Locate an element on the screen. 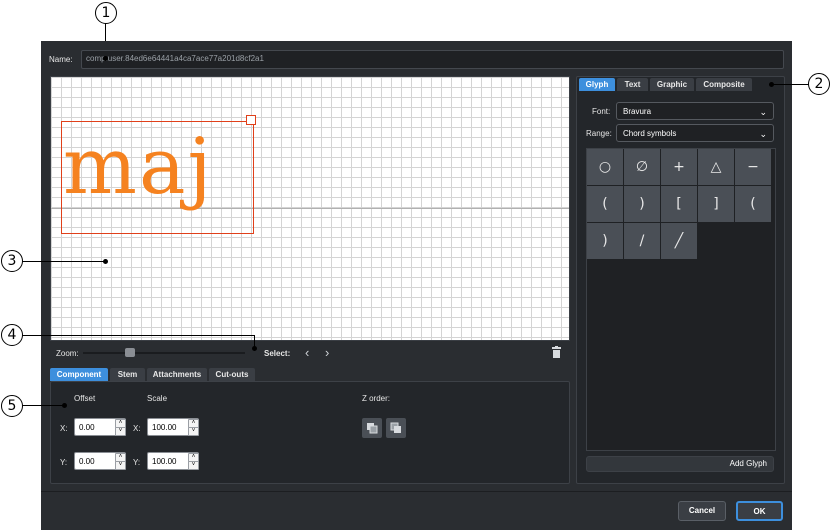  select-prev-button: ‹ is located at coordinates (307, 352).